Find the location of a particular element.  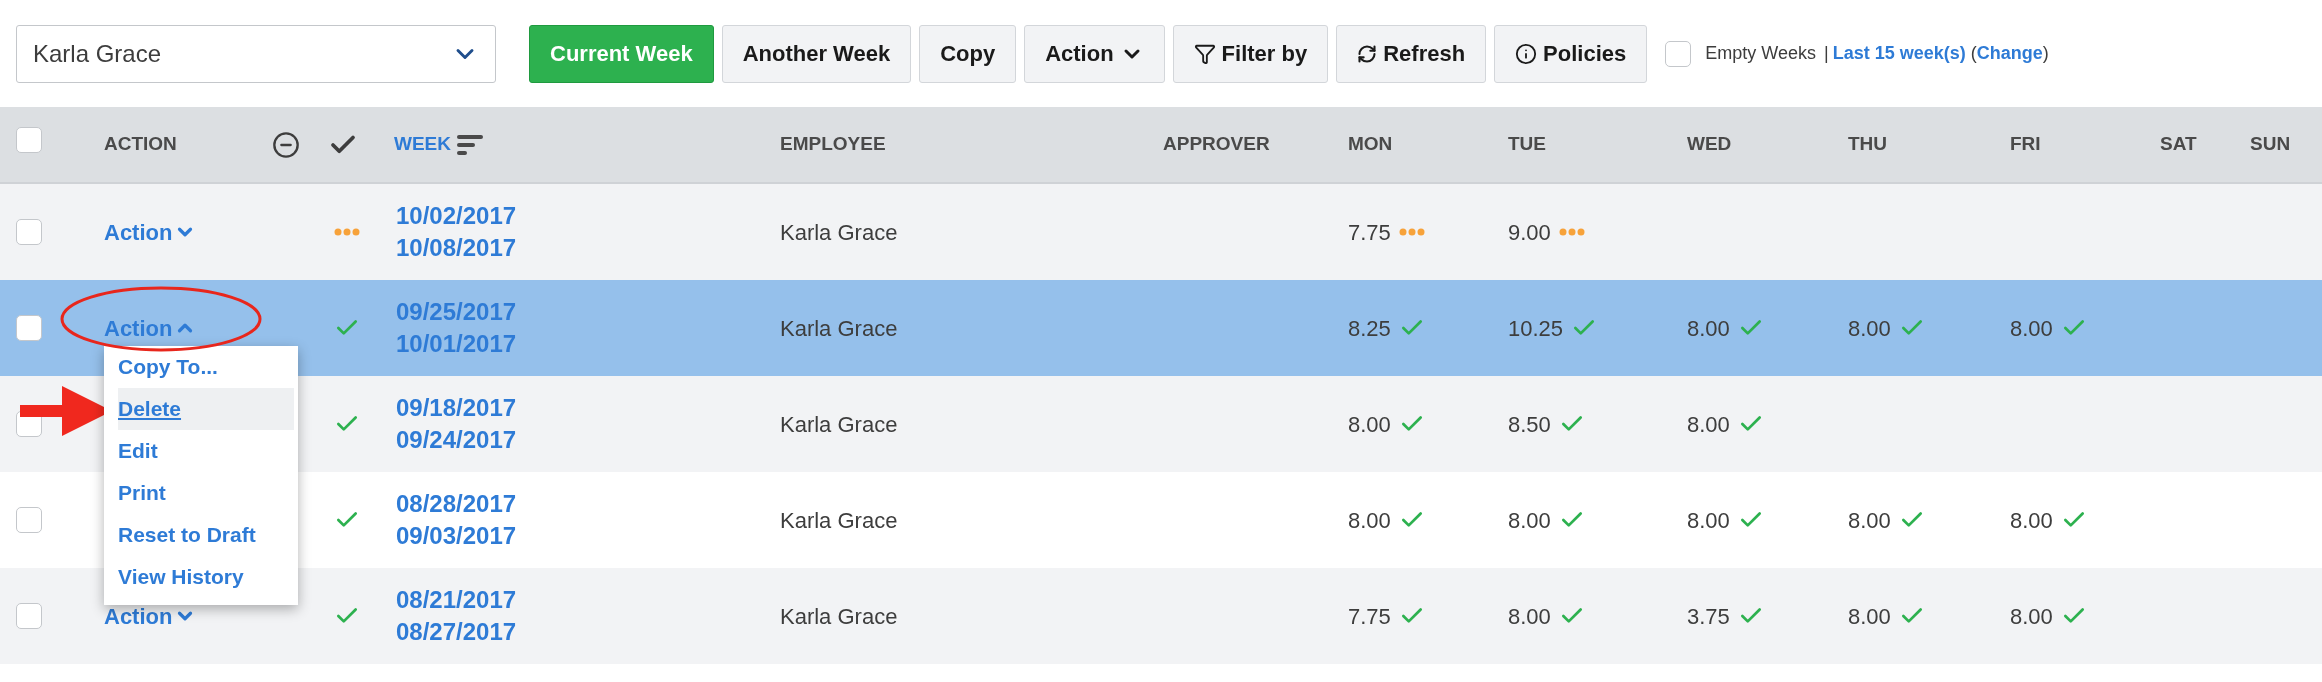

paren: ( is located at coordinates (1973, 53).